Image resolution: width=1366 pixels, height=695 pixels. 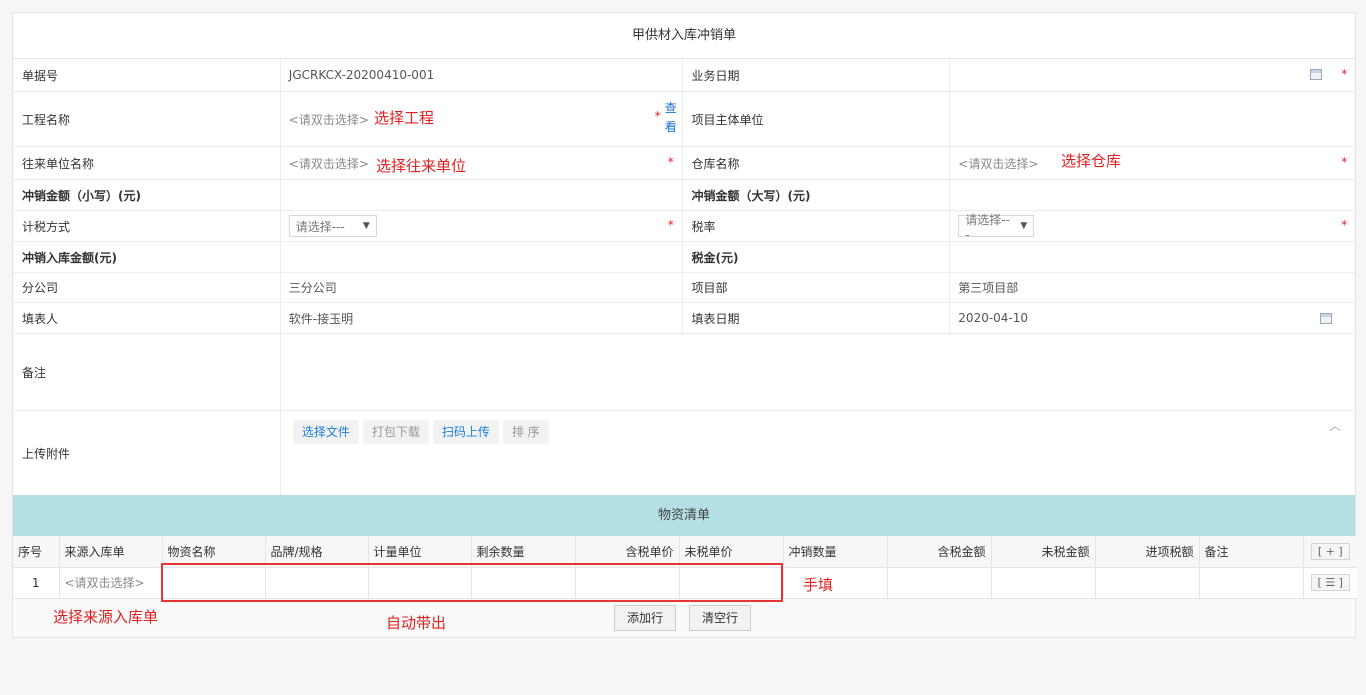 I want to click on row-in-amount: 冲销入库金额(元) 税金(元), so click(x=684, y=257).